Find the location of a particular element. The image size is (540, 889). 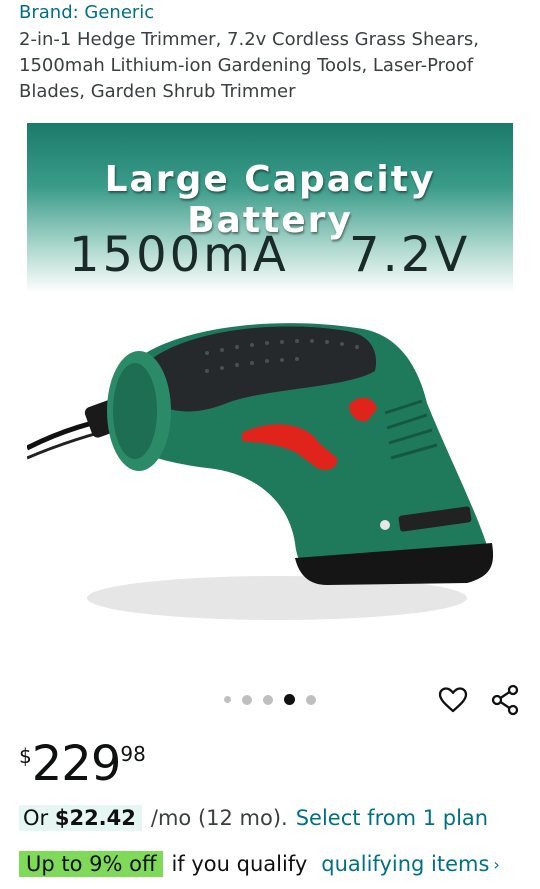

discount-badge: Up to 9% off is located at coordinates (91, 864).